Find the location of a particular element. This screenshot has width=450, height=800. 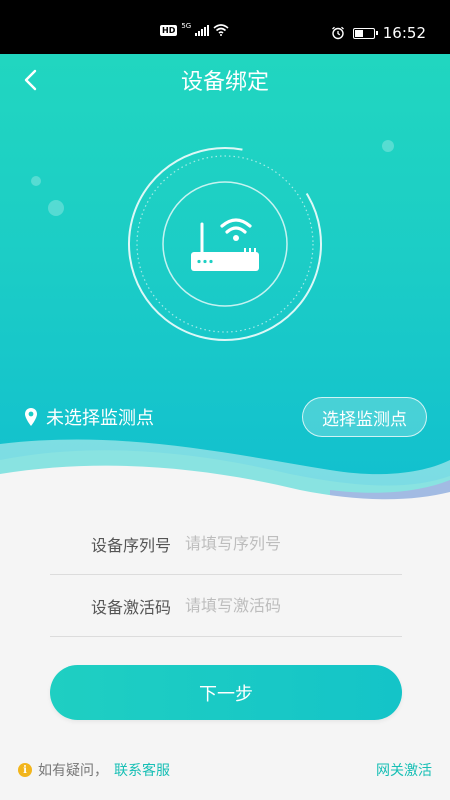

status-time: 16:52 is located at coordinates (404, 33).